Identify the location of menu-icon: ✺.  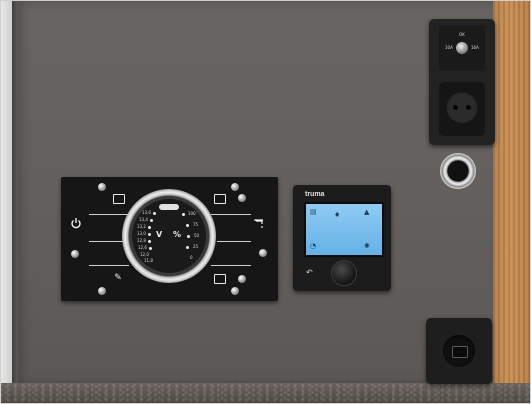
(367, 246).